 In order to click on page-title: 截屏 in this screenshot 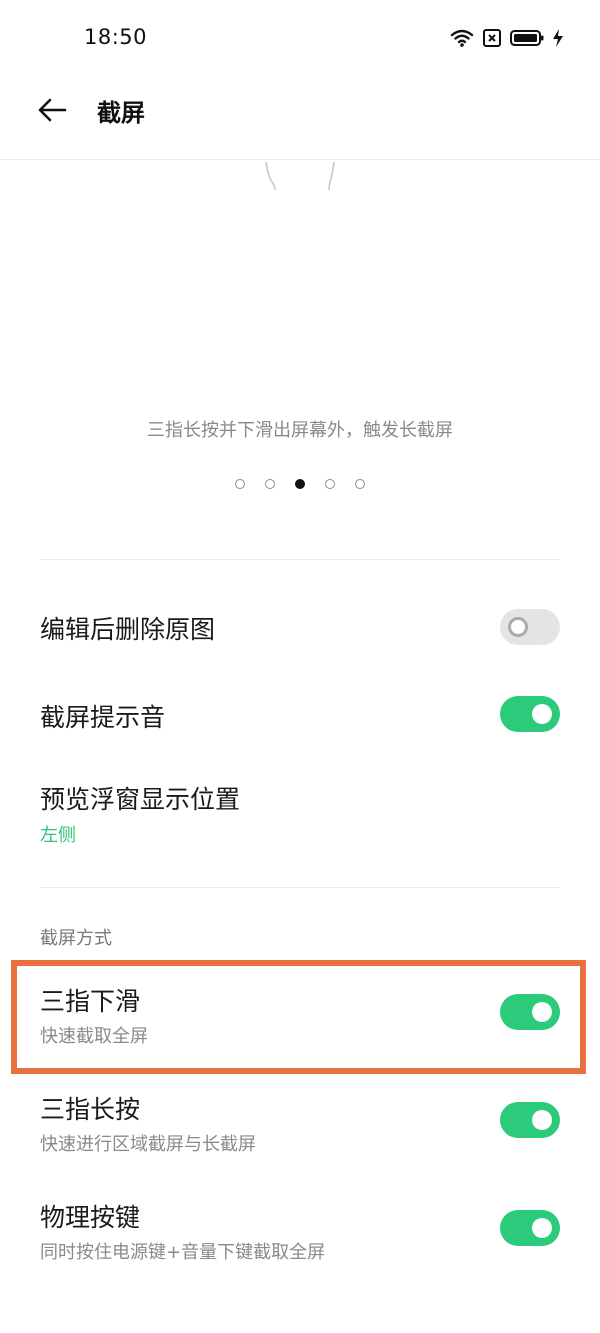, I will do `click(121, 113)`.